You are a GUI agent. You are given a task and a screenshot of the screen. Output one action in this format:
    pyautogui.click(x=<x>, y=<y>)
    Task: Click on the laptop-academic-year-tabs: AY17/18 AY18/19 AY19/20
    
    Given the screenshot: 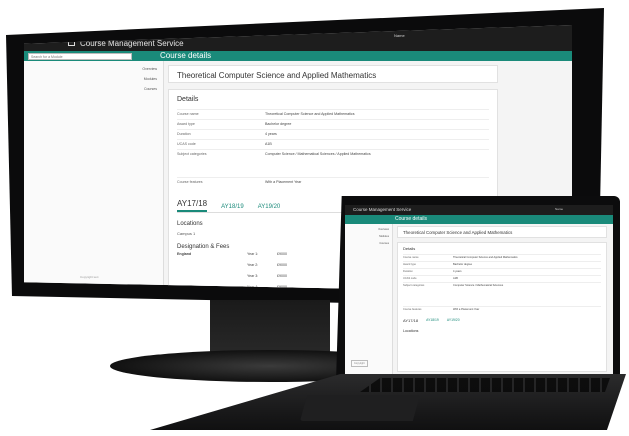 What is the action you would take?
    pyautogui.click(x=502, y=320)
    